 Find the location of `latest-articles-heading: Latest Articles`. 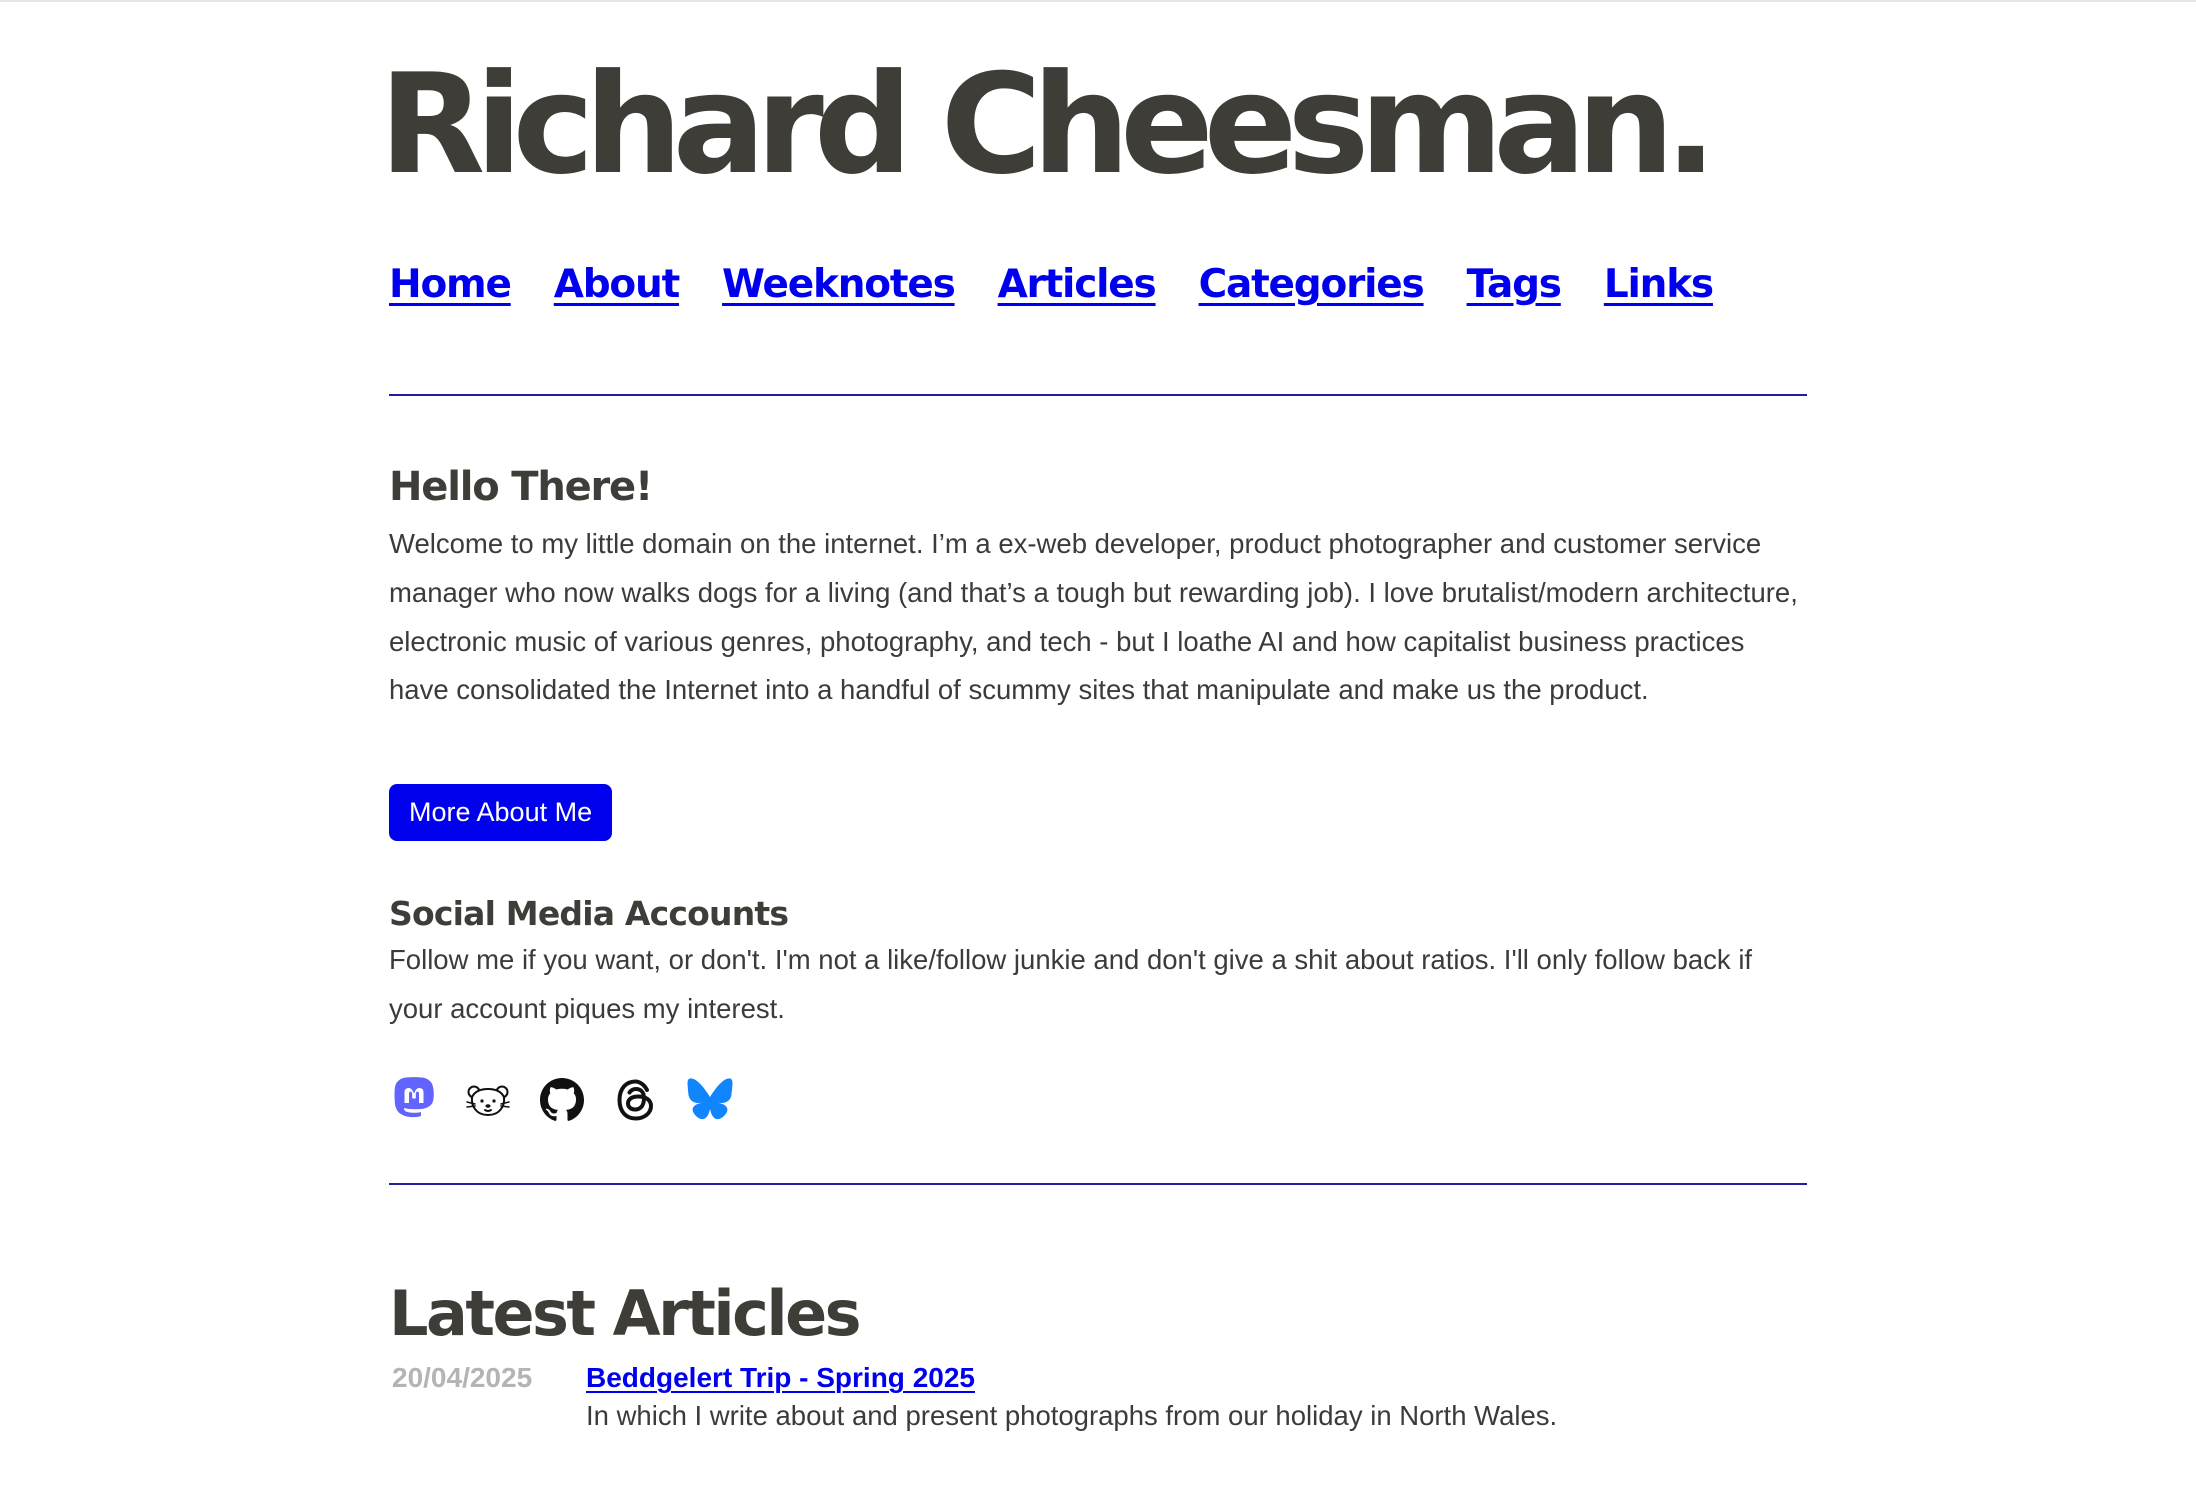

latest-articles-heading: Latest Articles is located at coordinates (625, 1313).